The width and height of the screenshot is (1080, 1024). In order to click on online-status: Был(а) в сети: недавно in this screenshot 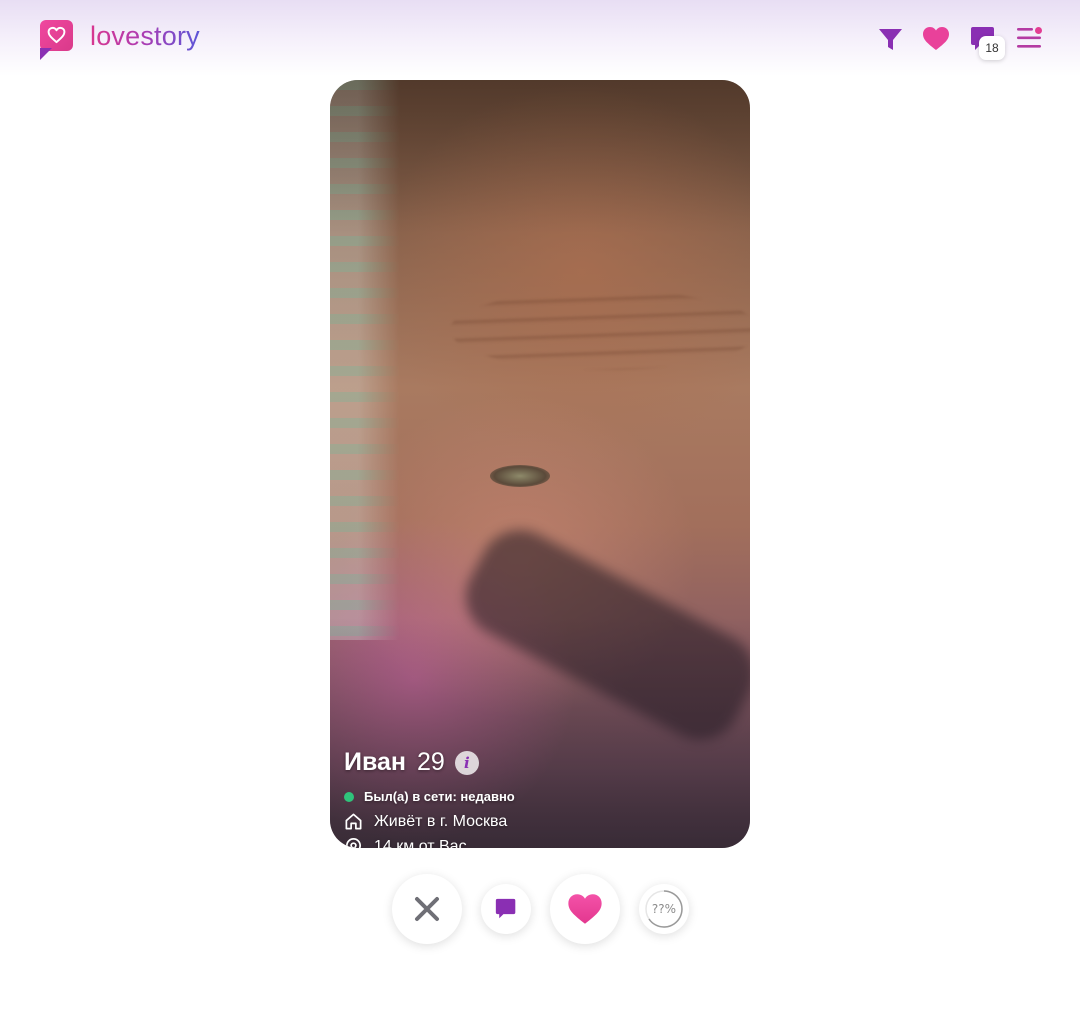, I will do `click(429, 796)`.